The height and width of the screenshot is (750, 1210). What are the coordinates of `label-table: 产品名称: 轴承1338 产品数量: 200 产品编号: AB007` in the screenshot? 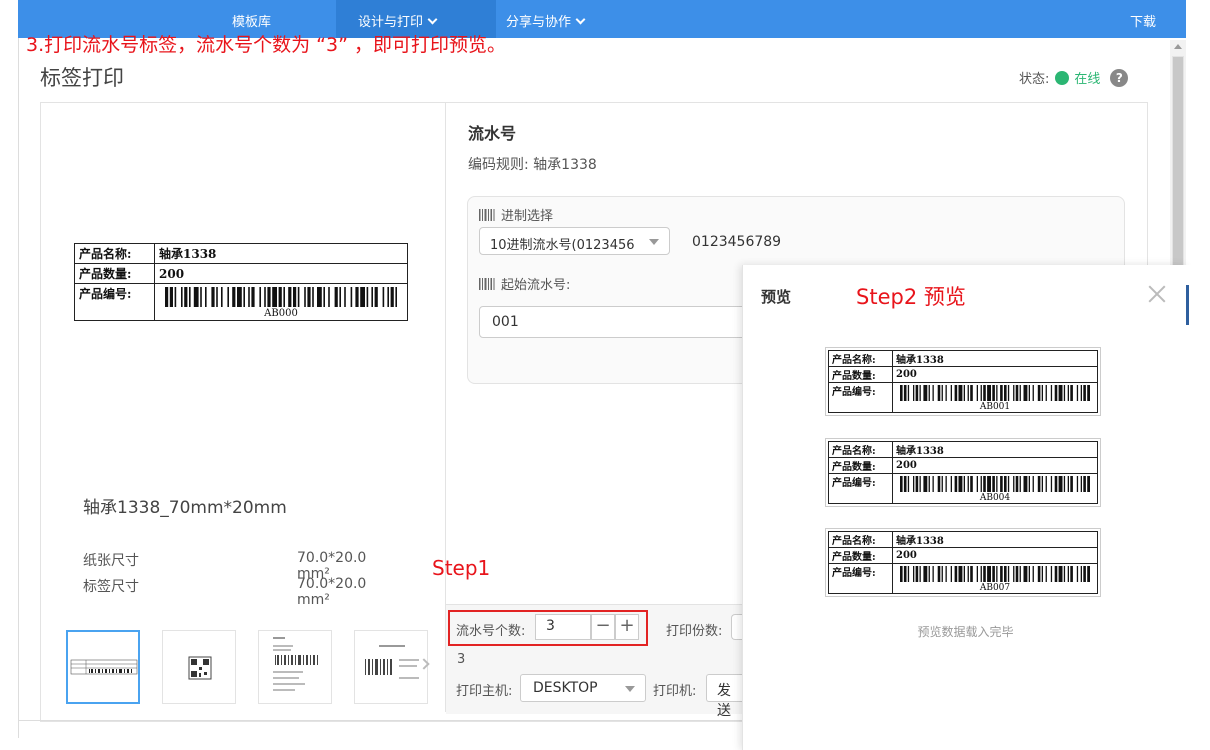 It's located at (963, 562).